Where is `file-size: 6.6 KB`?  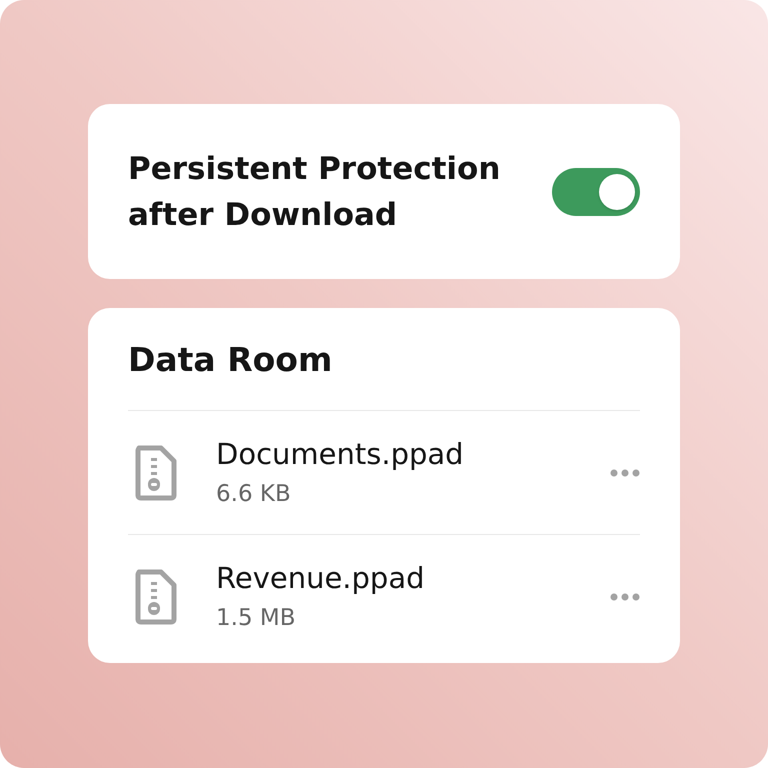 file-size: 6.6 KB is located at coordinates (254, 494).